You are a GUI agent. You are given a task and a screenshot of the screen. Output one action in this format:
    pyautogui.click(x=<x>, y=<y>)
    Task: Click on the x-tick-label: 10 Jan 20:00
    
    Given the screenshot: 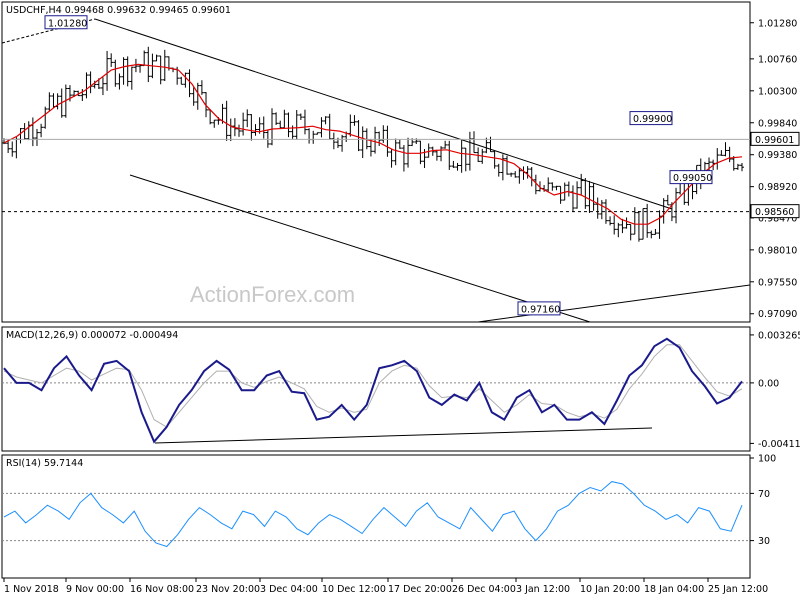 What is the action you would take?
    pyautogui.click(x=610, y=589)
    